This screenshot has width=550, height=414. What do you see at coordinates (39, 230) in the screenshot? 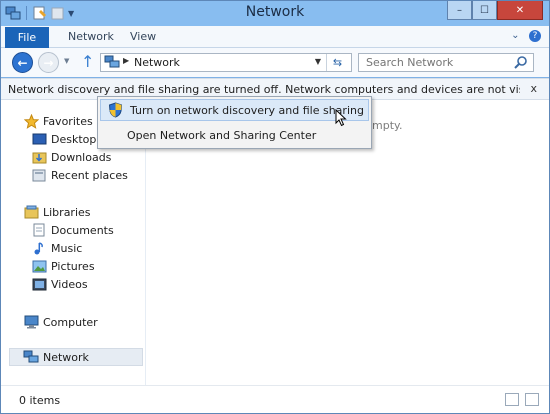
I see `documents-icon` at bounding box center [39, 230].